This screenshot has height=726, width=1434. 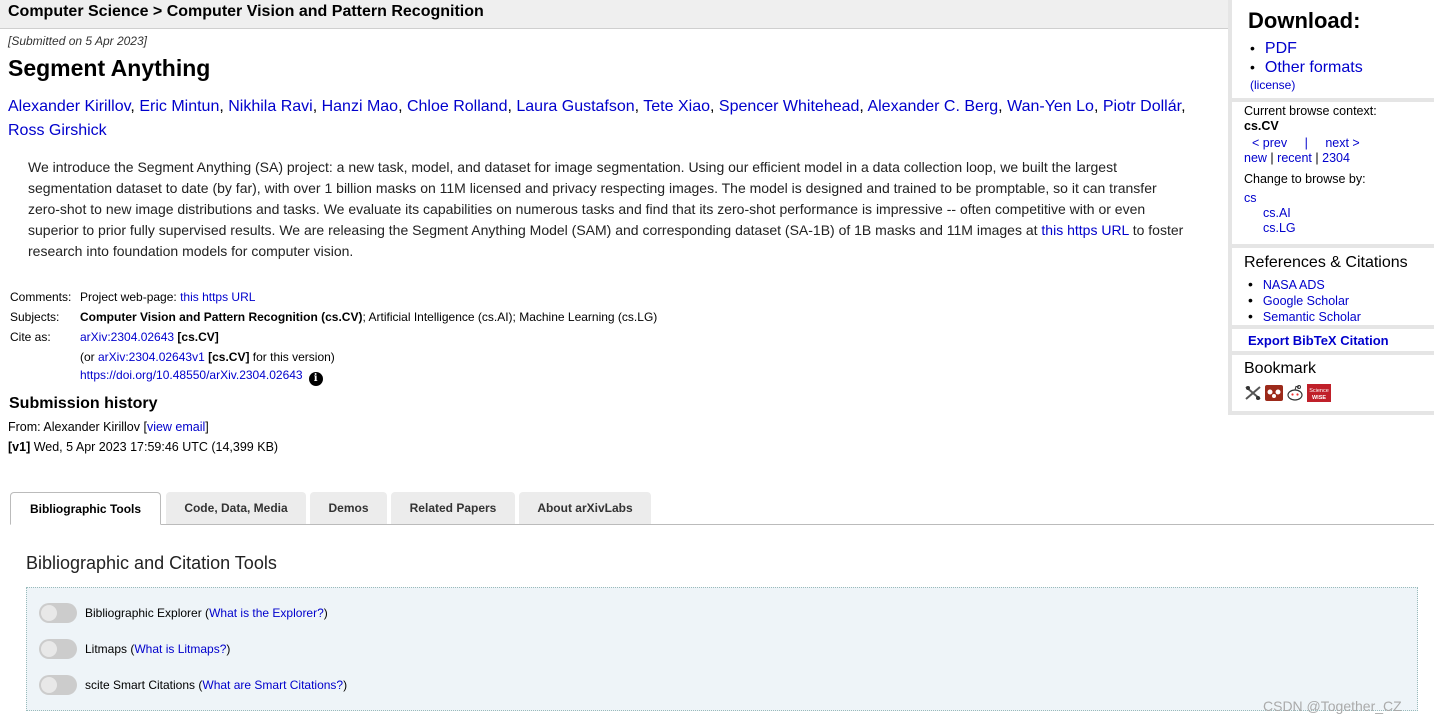 I want to click on change-browse-label: Change to browse by:, so click(x=1305, y=179).